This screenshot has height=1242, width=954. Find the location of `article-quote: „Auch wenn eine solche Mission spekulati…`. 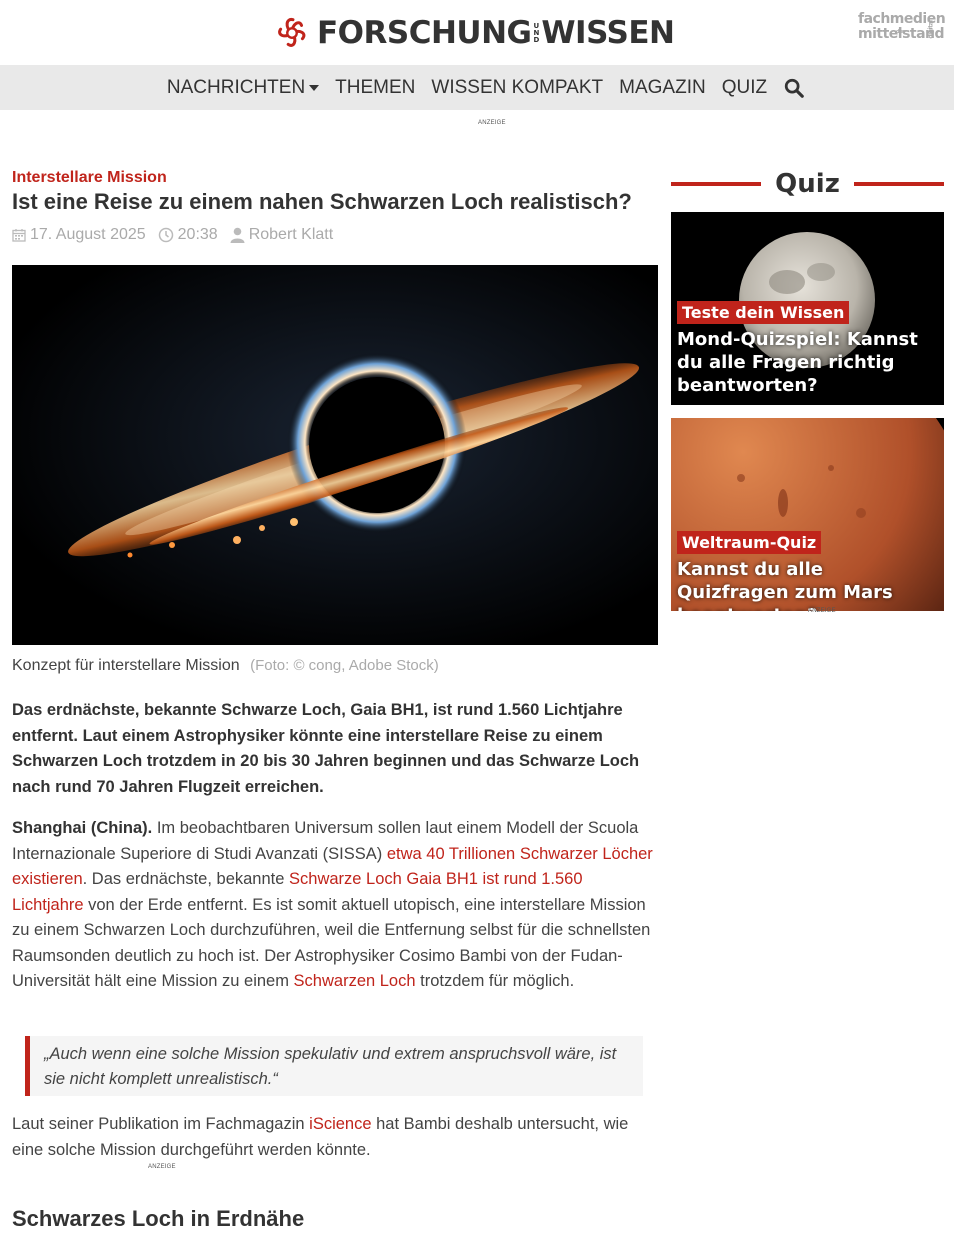

article-quote: „Auch wenn eine solche Mission spekulati… is located at coordinates (334, 1066).